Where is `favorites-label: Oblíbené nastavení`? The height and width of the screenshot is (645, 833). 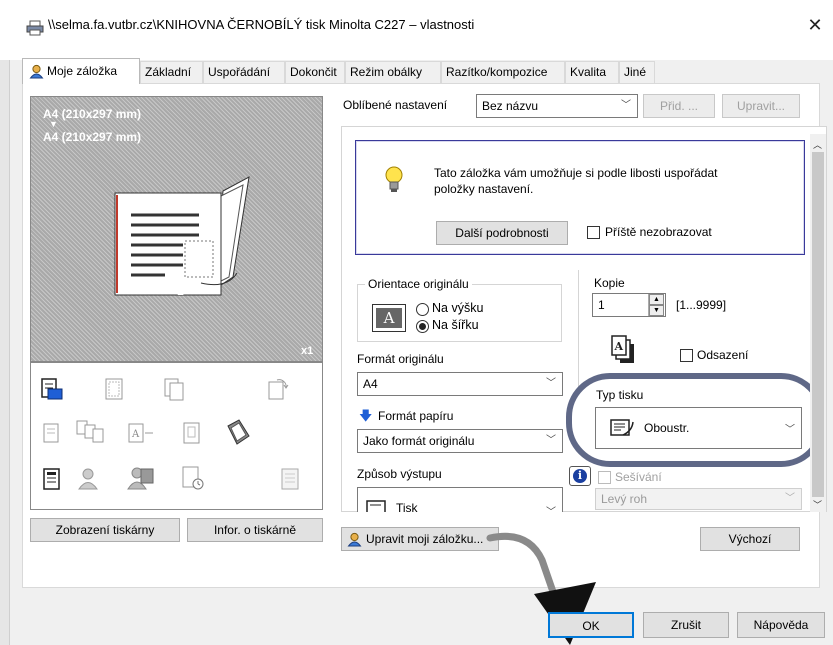
favorites-label: Oblíbené nastavení is located at coordinates (395, 105).